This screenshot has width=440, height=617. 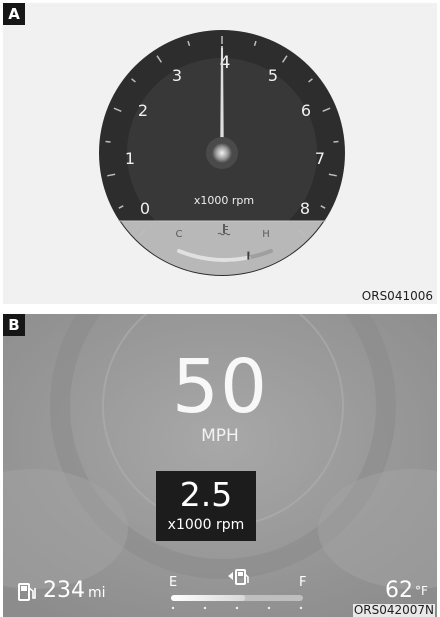 What do you see at coordinates (266, 234) in the screenshot?
I see `temp-hot-label: H` at bounding box center [266, 234].